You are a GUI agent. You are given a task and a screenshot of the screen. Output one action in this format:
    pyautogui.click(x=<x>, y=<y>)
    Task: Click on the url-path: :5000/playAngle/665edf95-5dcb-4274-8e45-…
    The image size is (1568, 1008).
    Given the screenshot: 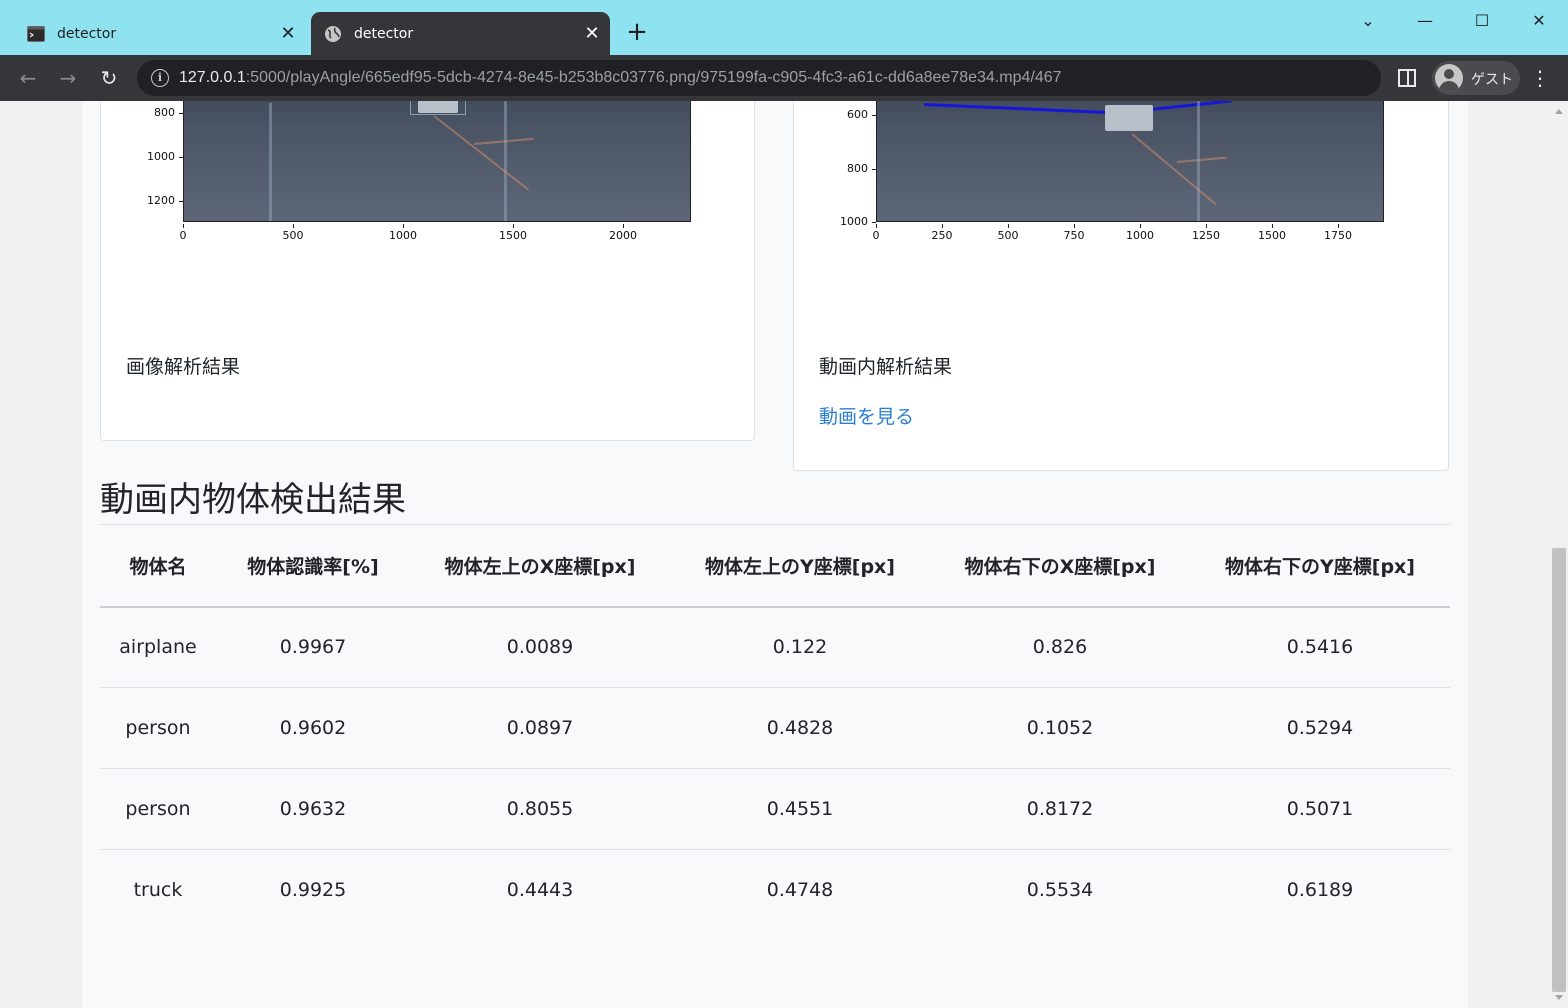 What is the action you would take?
    pyautogui.click(x=653, y=77)
    